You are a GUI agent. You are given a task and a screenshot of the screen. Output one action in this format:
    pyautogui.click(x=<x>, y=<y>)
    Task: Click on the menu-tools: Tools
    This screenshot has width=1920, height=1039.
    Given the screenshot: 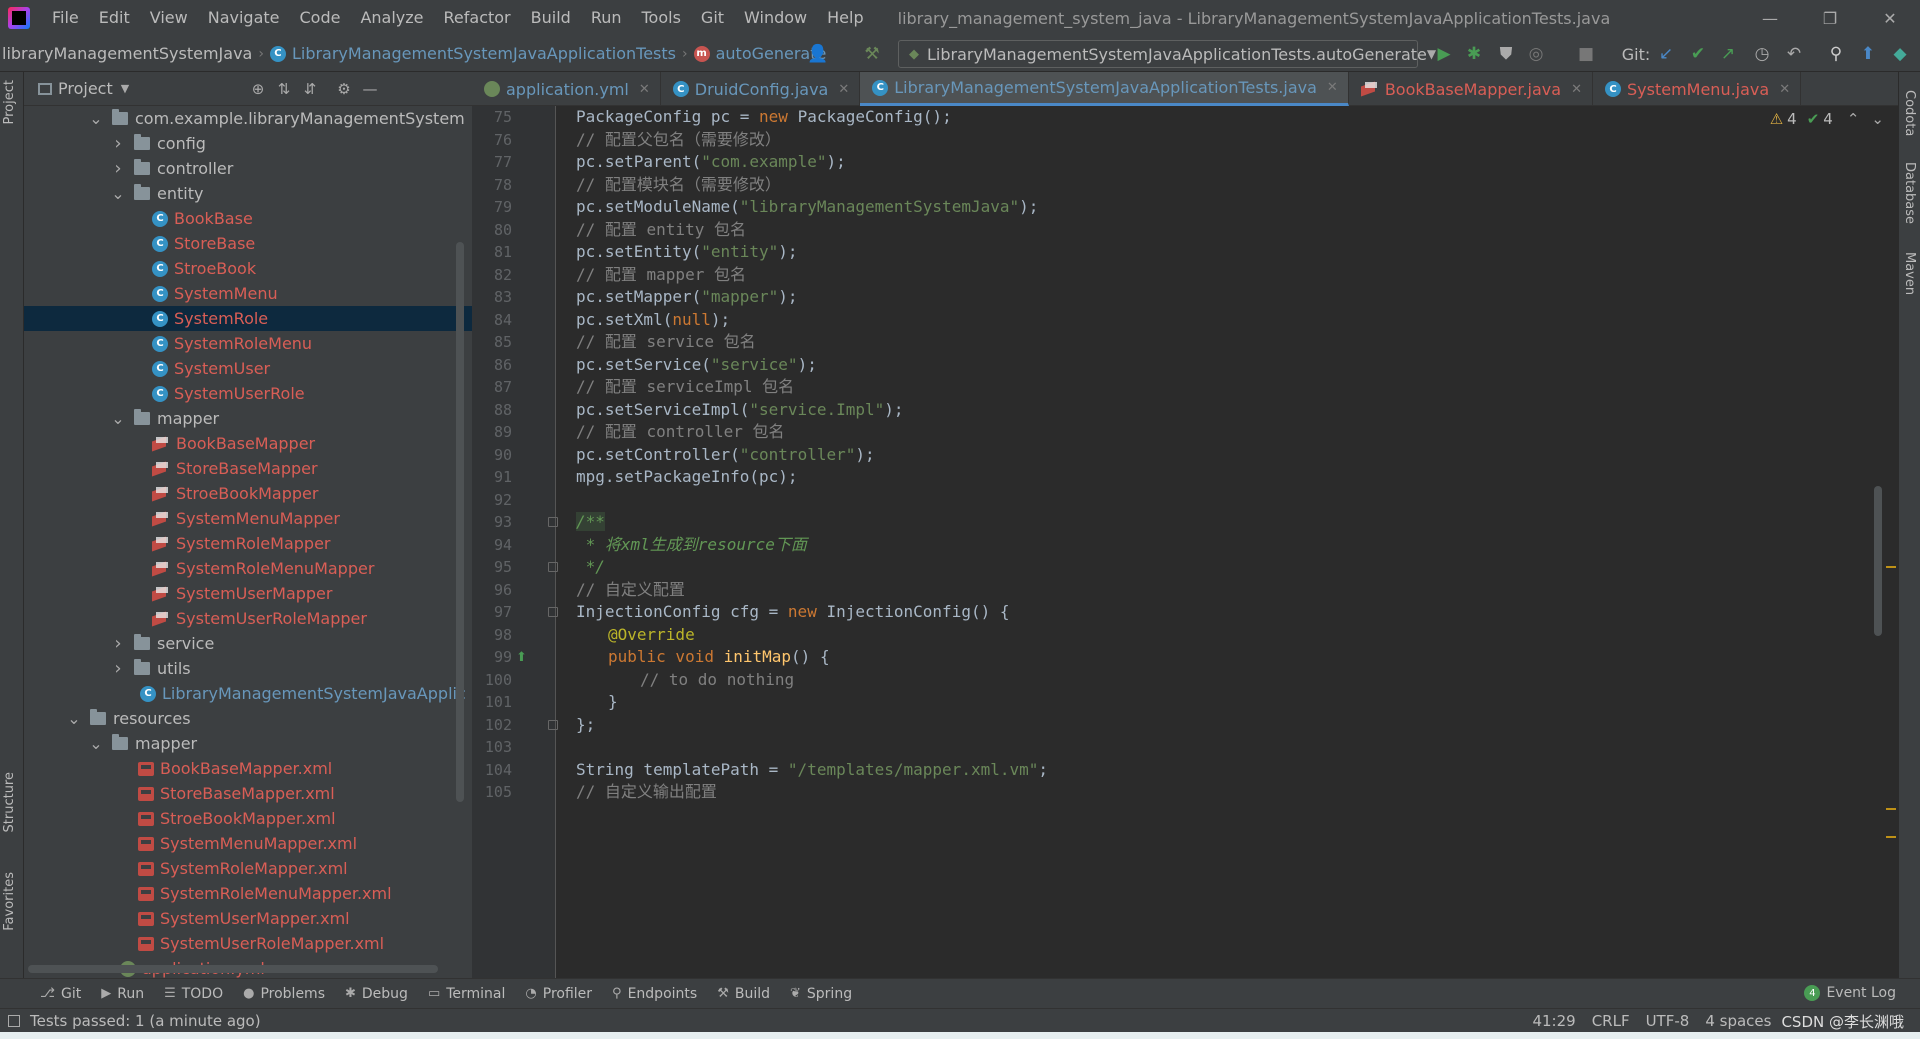 What is the action you would take?
    pyautogui.click(x=661, y=18)
    